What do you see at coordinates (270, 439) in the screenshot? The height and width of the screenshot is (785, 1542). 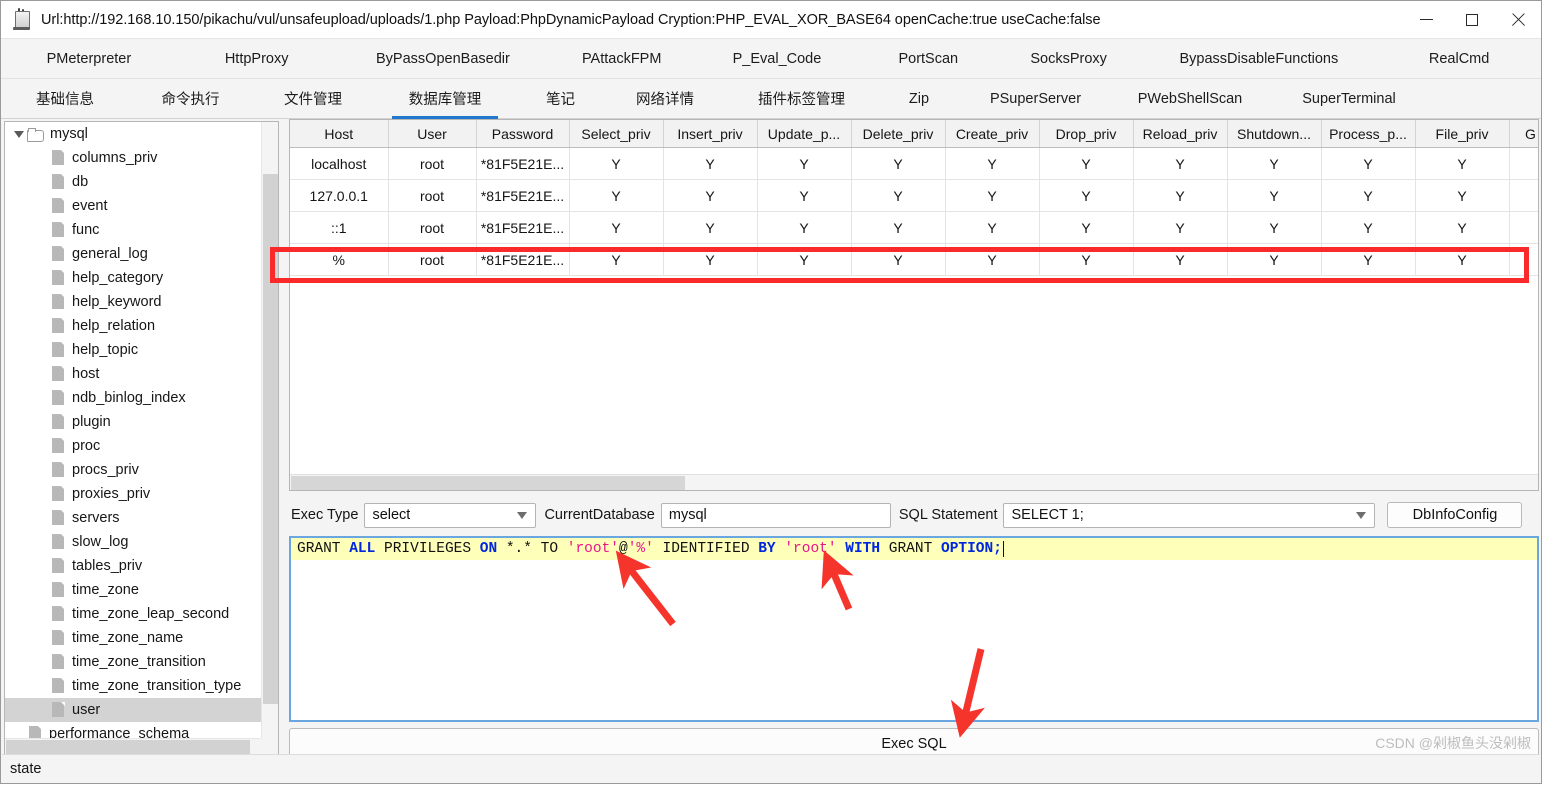 I see `tree-vscroll-thumb` at bounding box center [270, 439].